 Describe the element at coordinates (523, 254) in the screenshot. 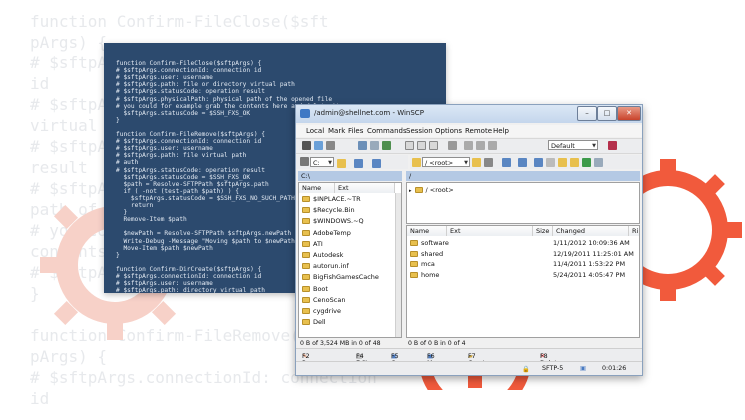

I see `remote-list-item: shared 12/19/2011 11:25:01 AM` at that location.